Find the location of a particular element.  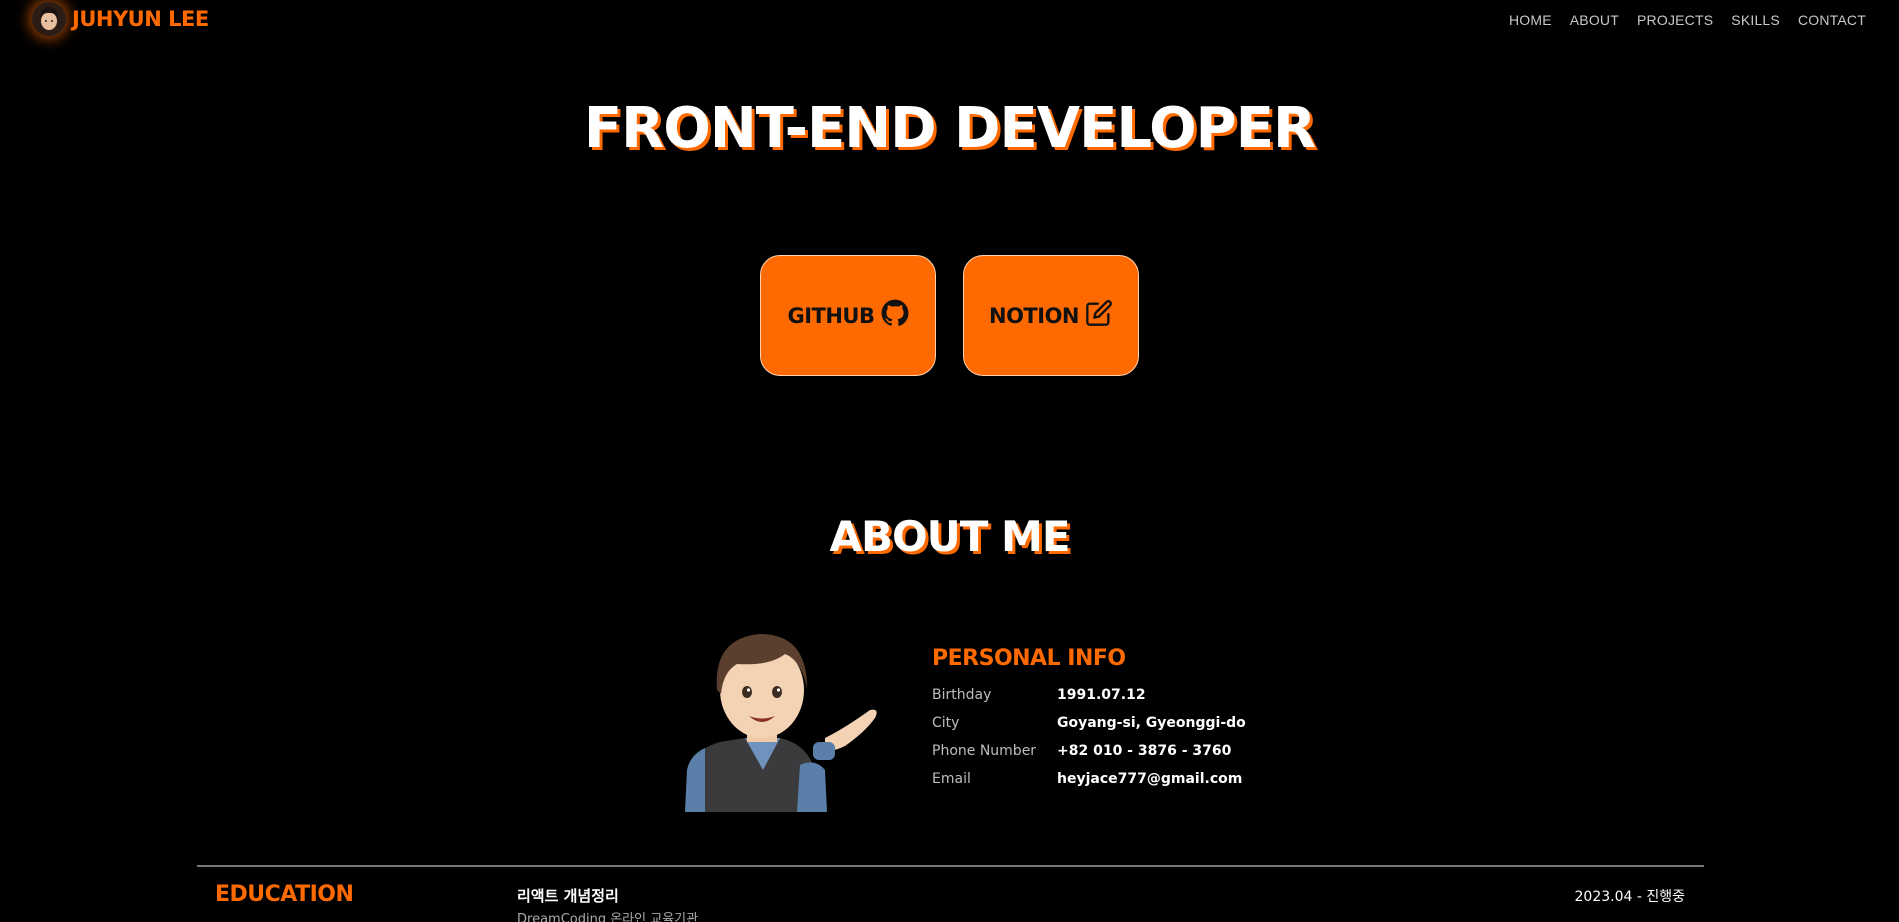

about-title: ABOUT ME is located at coordinates (949, 536).